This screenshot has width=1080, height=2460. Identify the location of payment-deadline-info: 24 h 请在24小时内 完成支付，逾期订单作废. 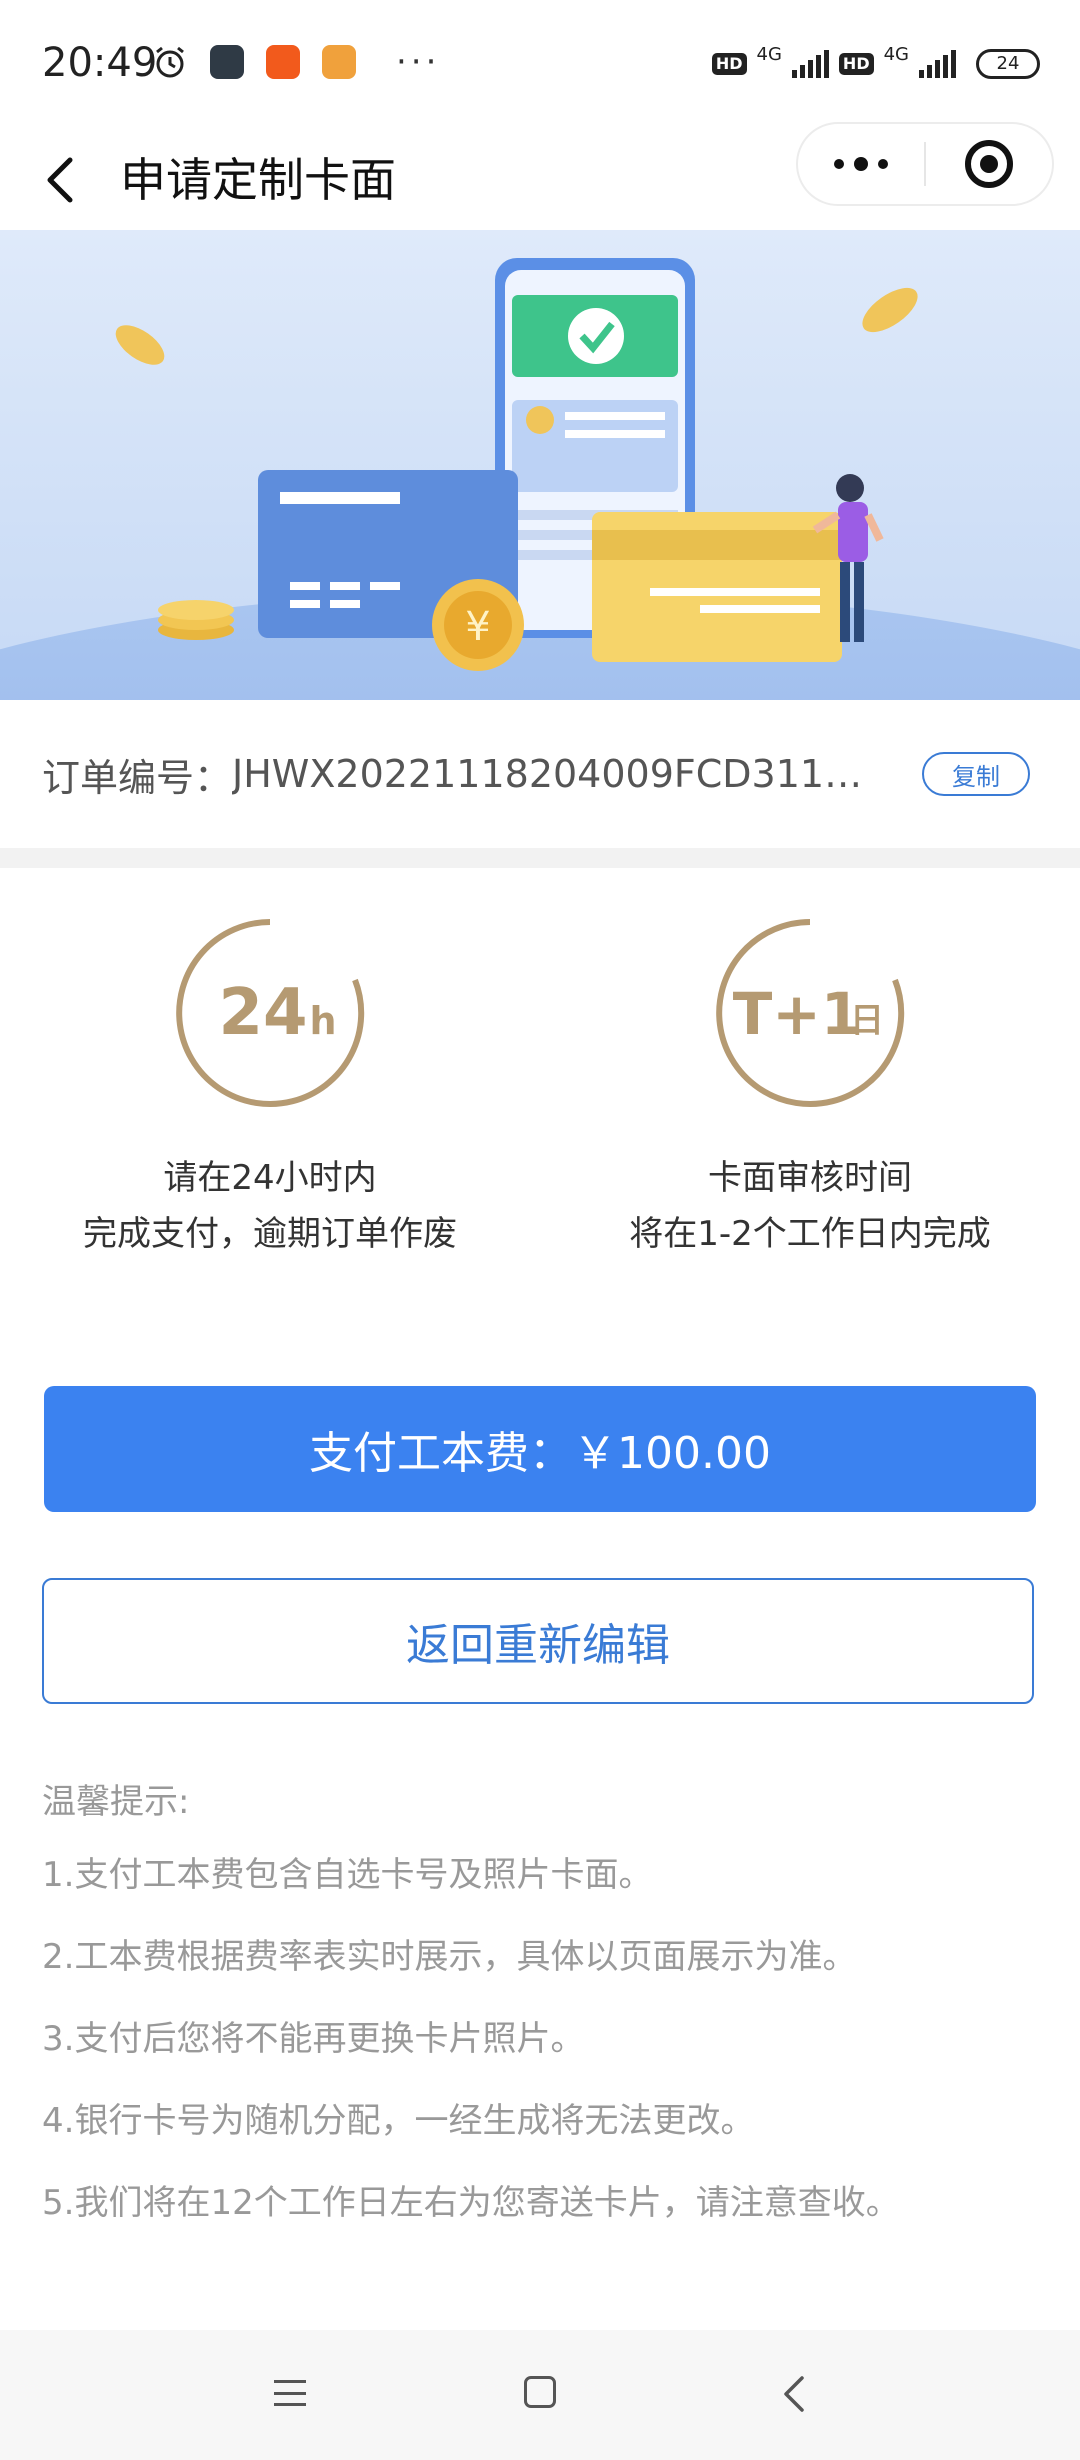
(270, 1090).